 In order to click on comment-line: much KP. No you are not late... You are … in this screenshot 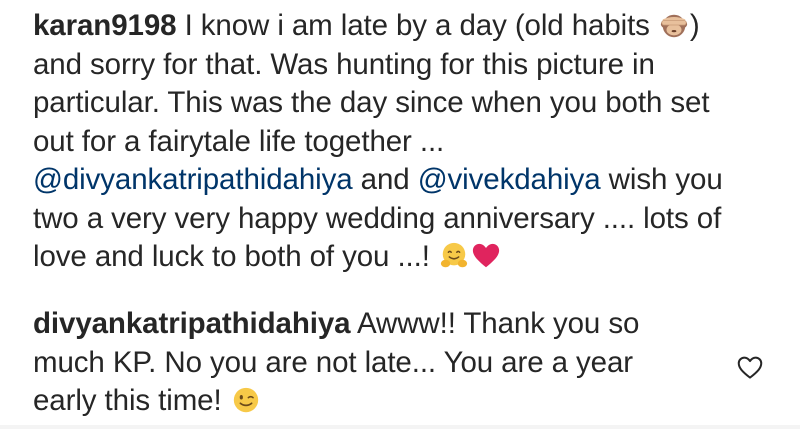, I will do `click(333, 362)`.